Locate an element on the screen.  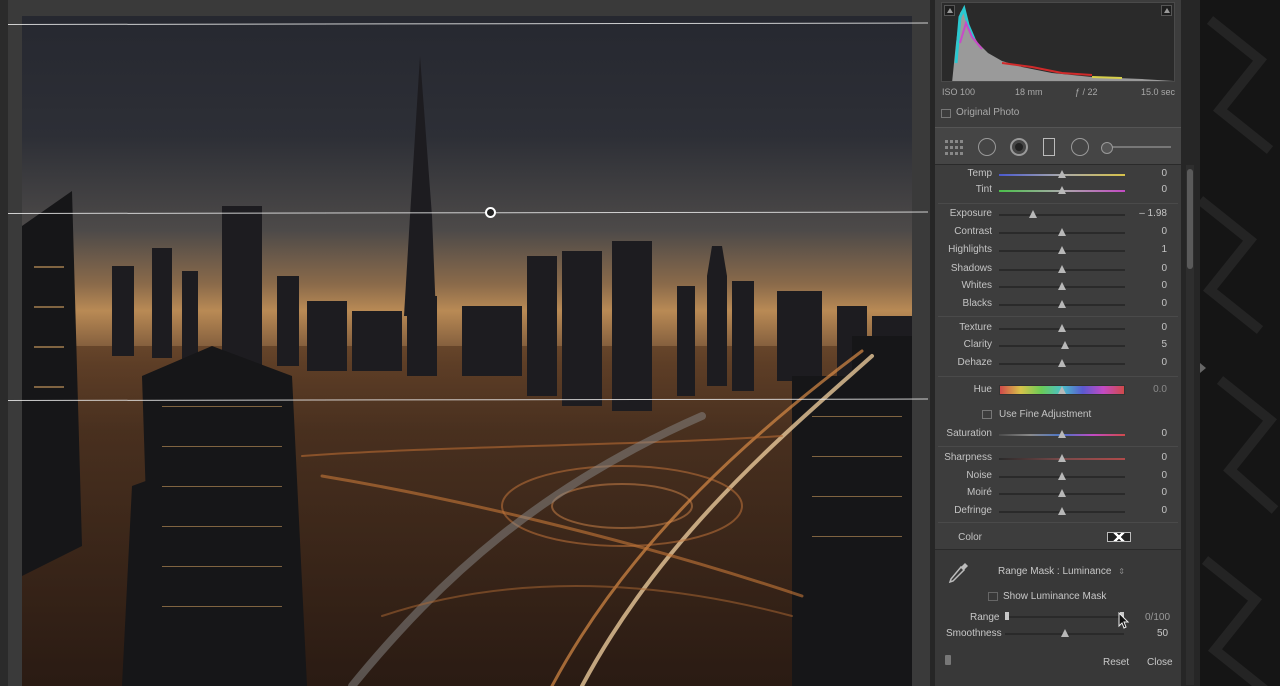
exposure-value: – 1.98 is located at coordinates (1145, 213).